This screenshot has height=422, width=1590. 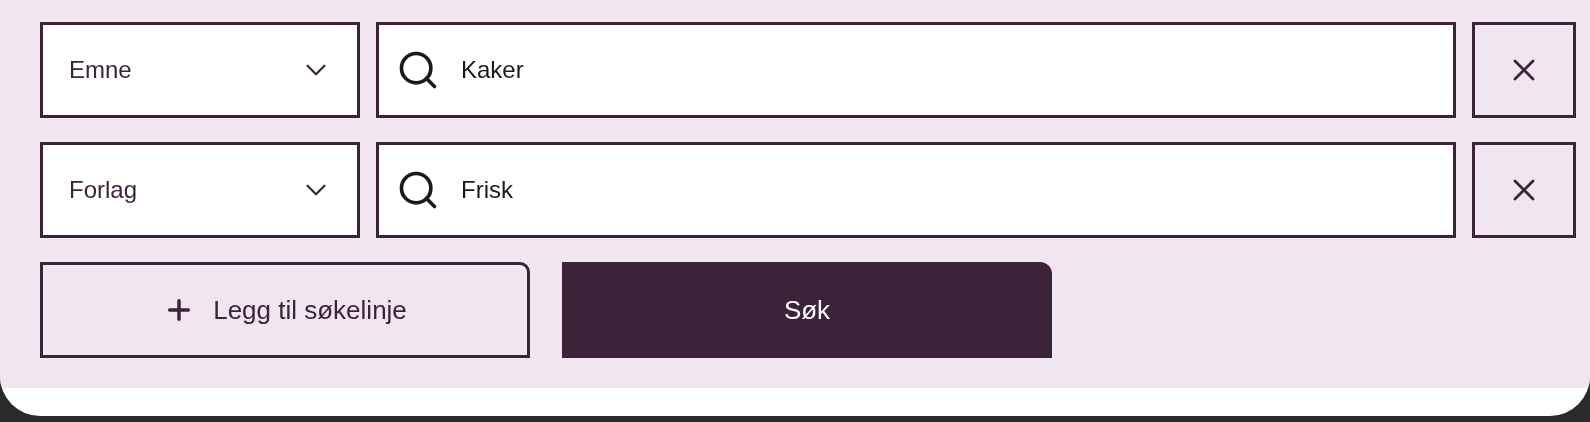 What do you see at coordinates (285, 310) in the screenshot?
I see `add-search-line-button: Legg til søkelinje` at bounding box center [285, 310].